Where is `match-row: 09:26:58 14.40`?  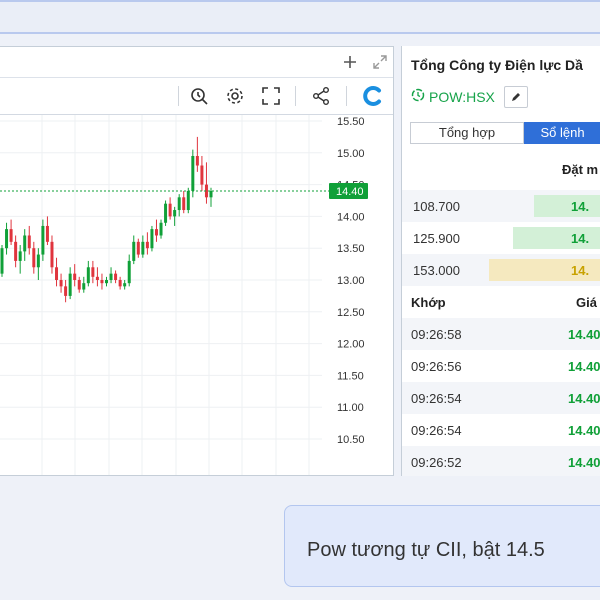
match-row: 09:26:58 14.40 is located at coordinates (501, 334).